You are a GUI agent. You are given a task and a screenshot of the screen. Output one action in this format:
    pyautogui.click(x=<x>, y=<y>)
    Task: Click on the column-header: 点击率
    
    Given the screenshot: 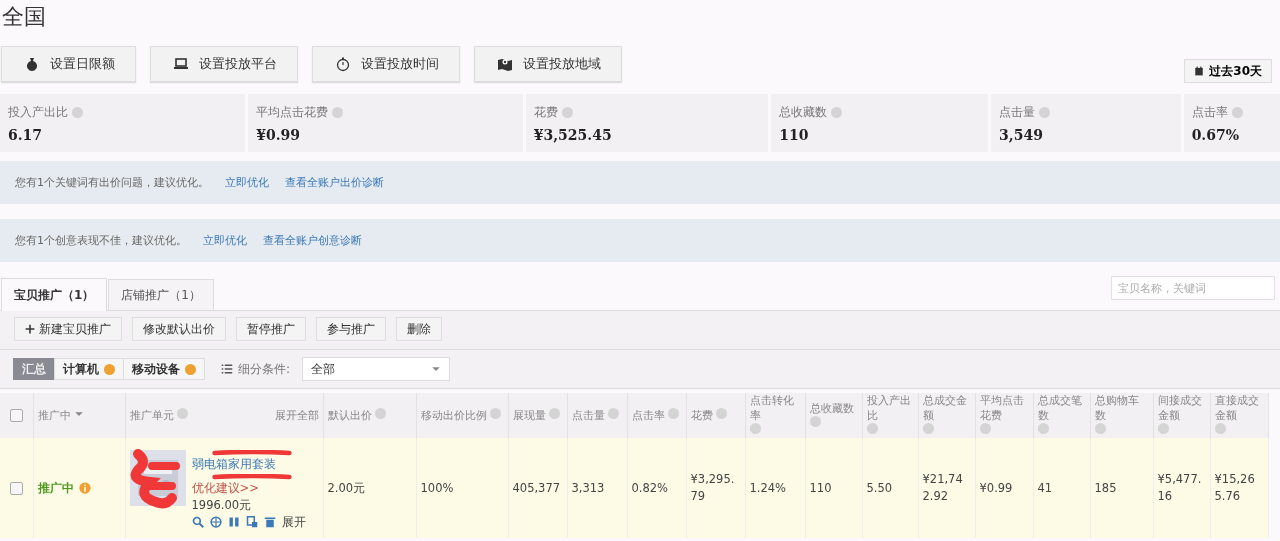 What is the action you would take?
    pyautogui.click(x=648, y=415)
    